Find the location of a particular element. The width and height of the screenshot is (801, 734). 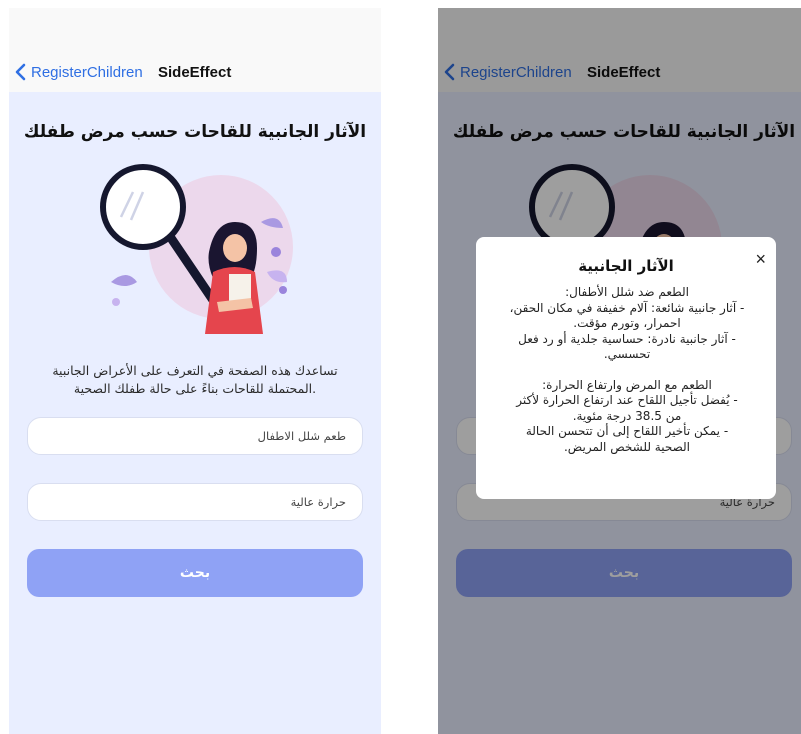

dialog-line: تحسسي. is located at coordinates (627, 354).